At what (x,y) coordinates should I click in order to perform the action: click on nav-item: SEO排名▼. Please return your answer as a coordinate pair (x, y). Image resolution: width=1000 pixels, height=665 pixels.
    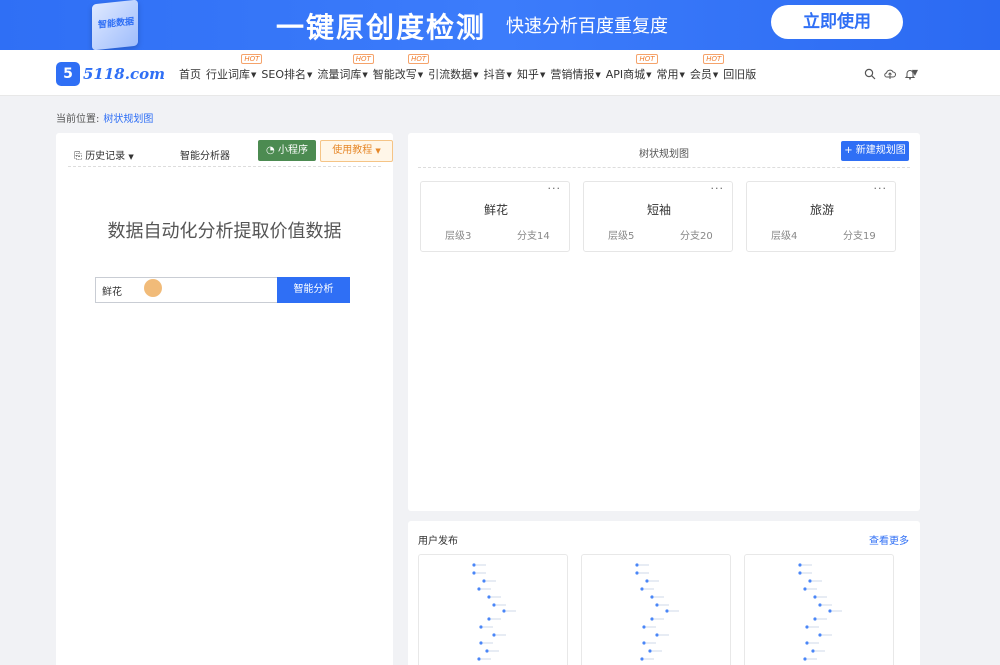
    Looking at the image, I should click on (288, 74).